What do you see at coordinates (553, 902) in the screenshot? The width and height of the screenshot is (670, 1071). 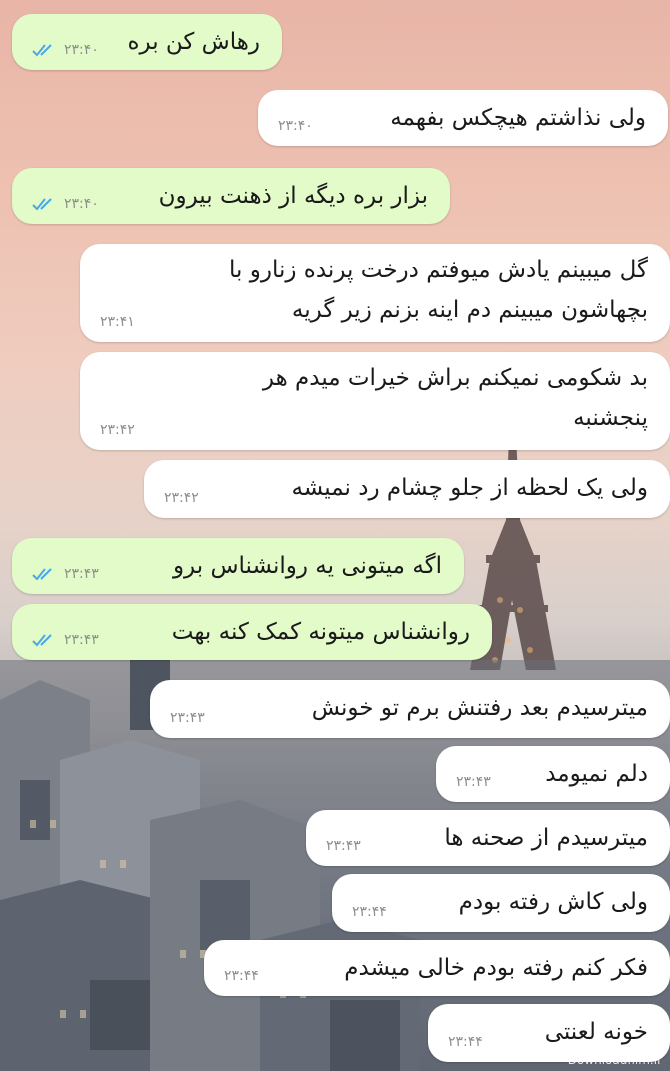 I see `message-text: ولی کاش رفته بودم` at bounding box center [553, 902].